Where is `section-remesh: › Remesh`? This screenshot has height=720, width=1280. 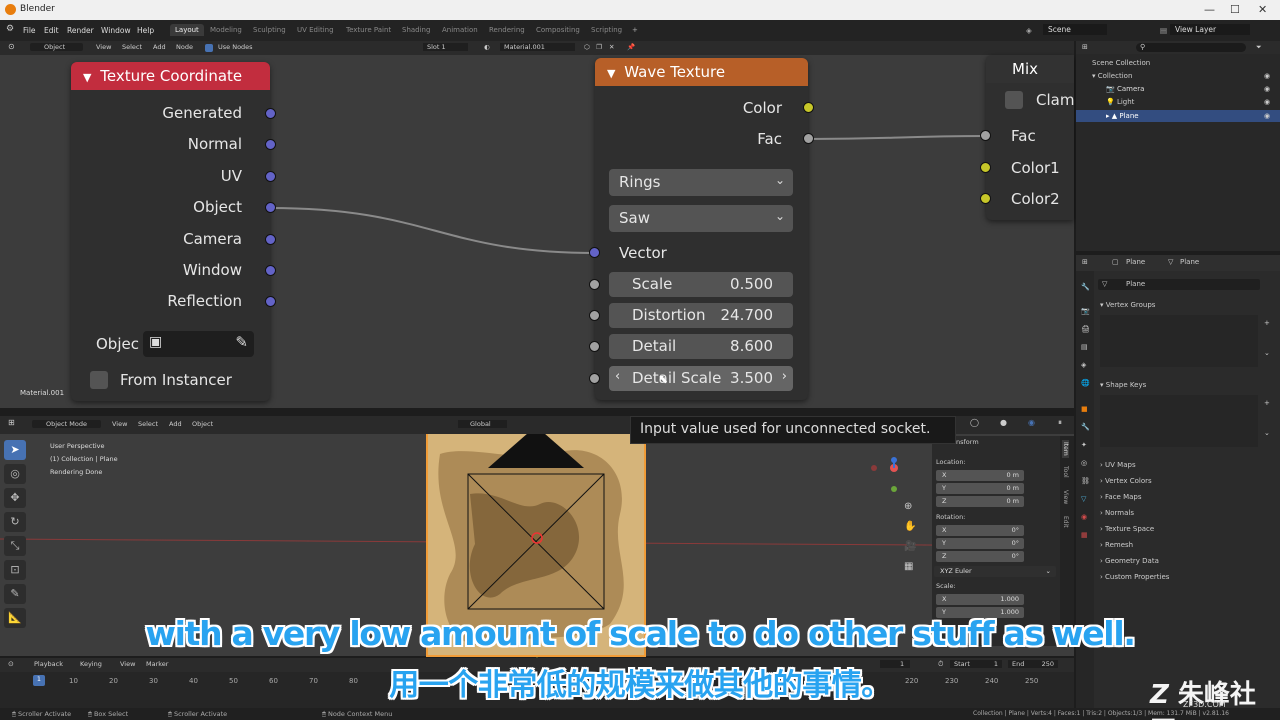
section-remesh: › Remesh is located at coordinates (1116, 545).